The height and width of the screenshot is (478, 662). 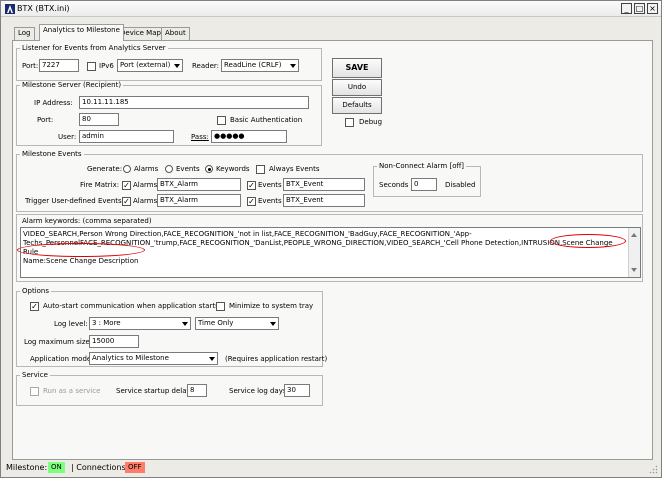 What do you see at coordinates (639, 8) in the screenshot?
I see `maximize-button: □` at bounding box center [639, 8].